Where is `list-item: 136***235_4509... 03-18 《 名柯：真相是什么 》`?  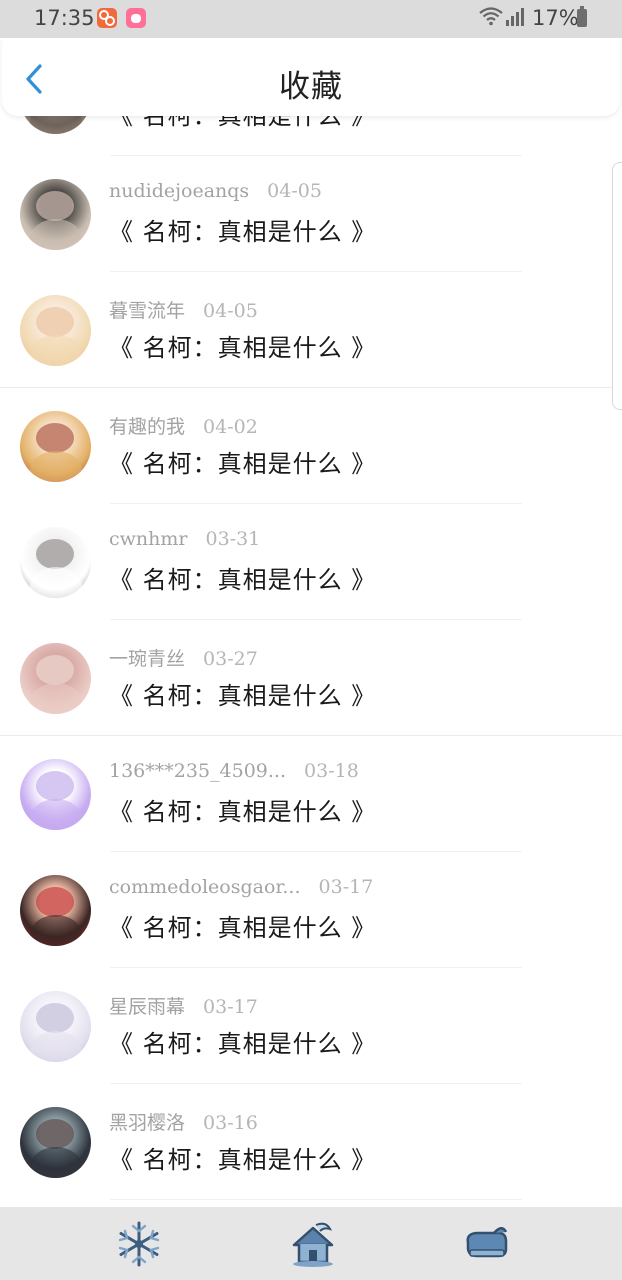 list-item: 136***235_4509... 03-18 《 名柯：真相是什么 》 is located at coordinates (311, 794).